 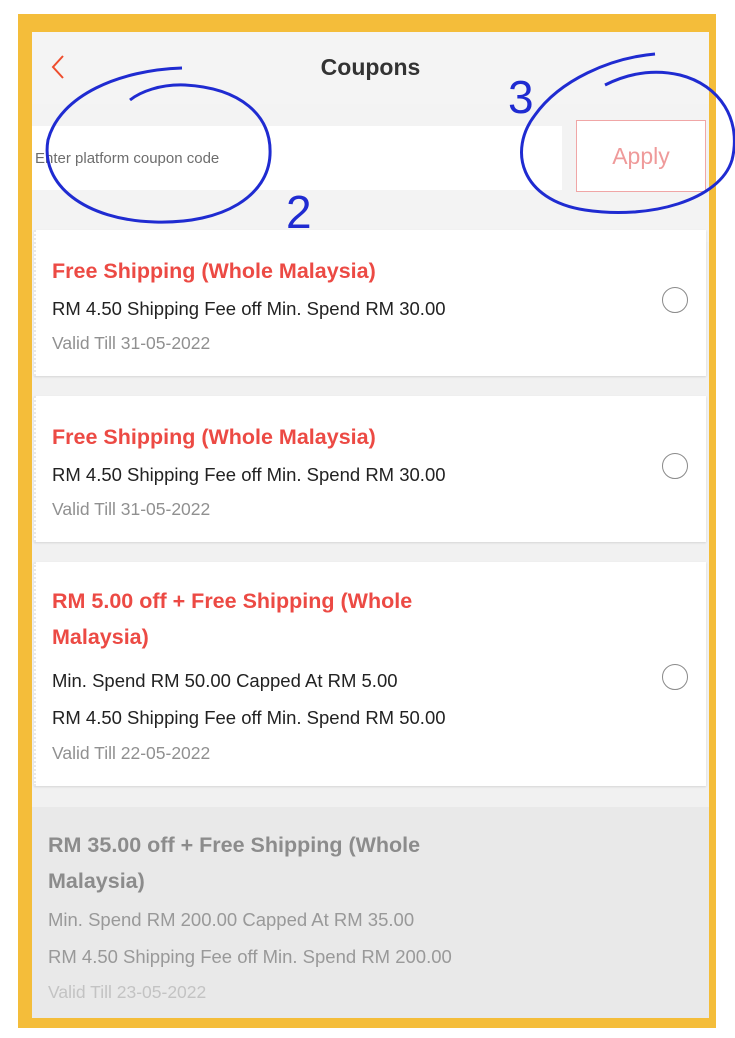 I want to click on coupon-detail: Min. Spend RM 200.00 Capped At RM 35.00, so click(x=231, y=919).